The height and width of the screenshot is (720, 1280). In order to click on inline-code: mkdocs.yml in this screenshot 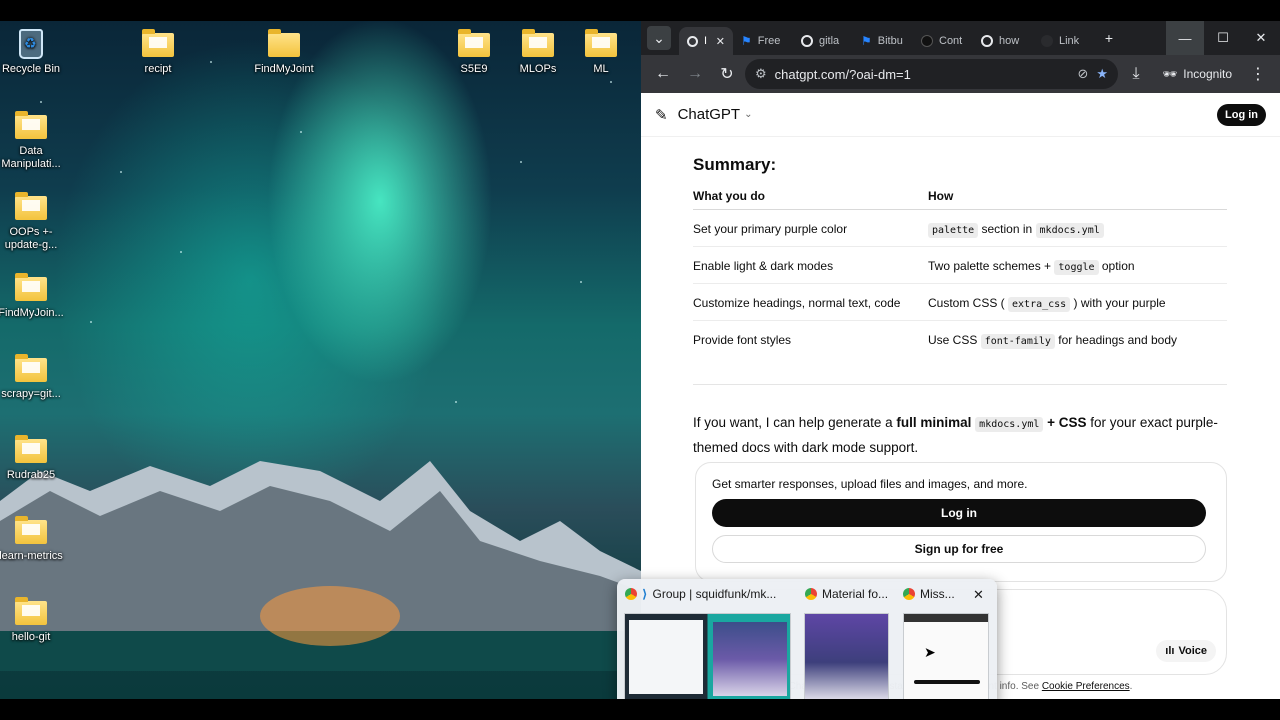, I will do `click(1069, 230)`.